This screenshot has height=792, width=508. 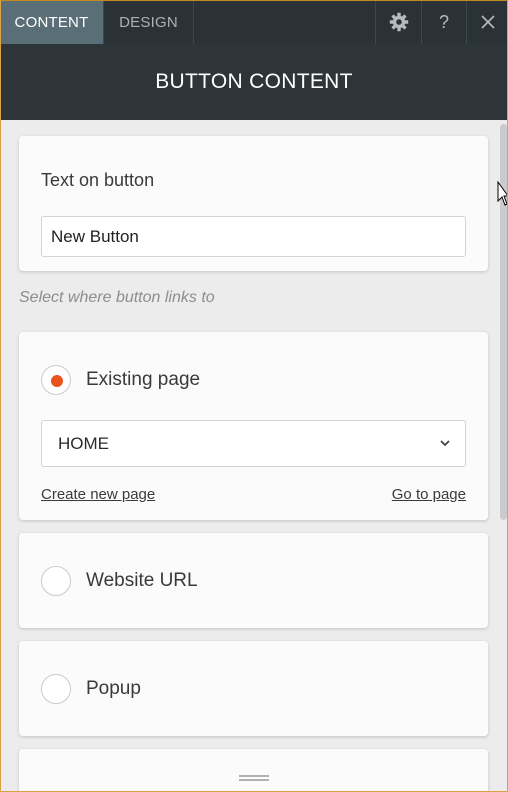 I want to click on website-url-label: Website URL, so click(x=142, y=580).